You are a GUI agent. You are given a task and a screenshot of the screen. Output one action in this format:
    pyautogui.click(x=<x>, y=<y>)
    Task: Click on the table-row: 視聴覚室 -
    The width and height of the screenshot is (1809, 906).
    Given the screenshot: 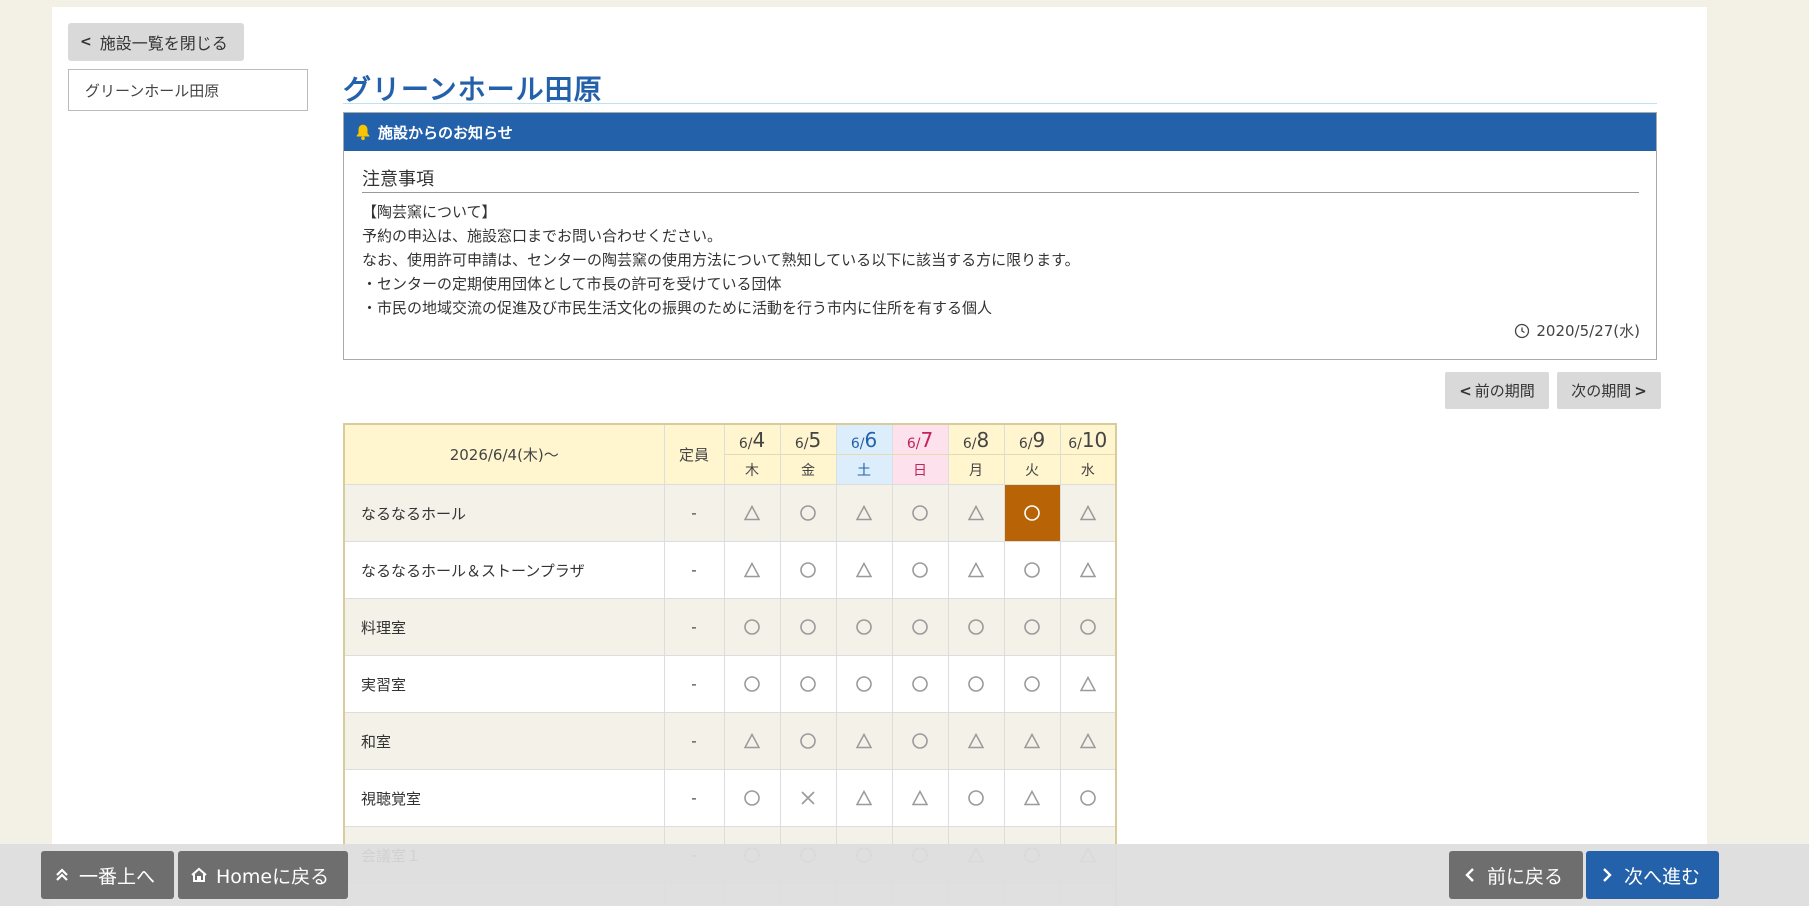 What is the action you would take?
    pyautogui.click(x=730, y=798)
    